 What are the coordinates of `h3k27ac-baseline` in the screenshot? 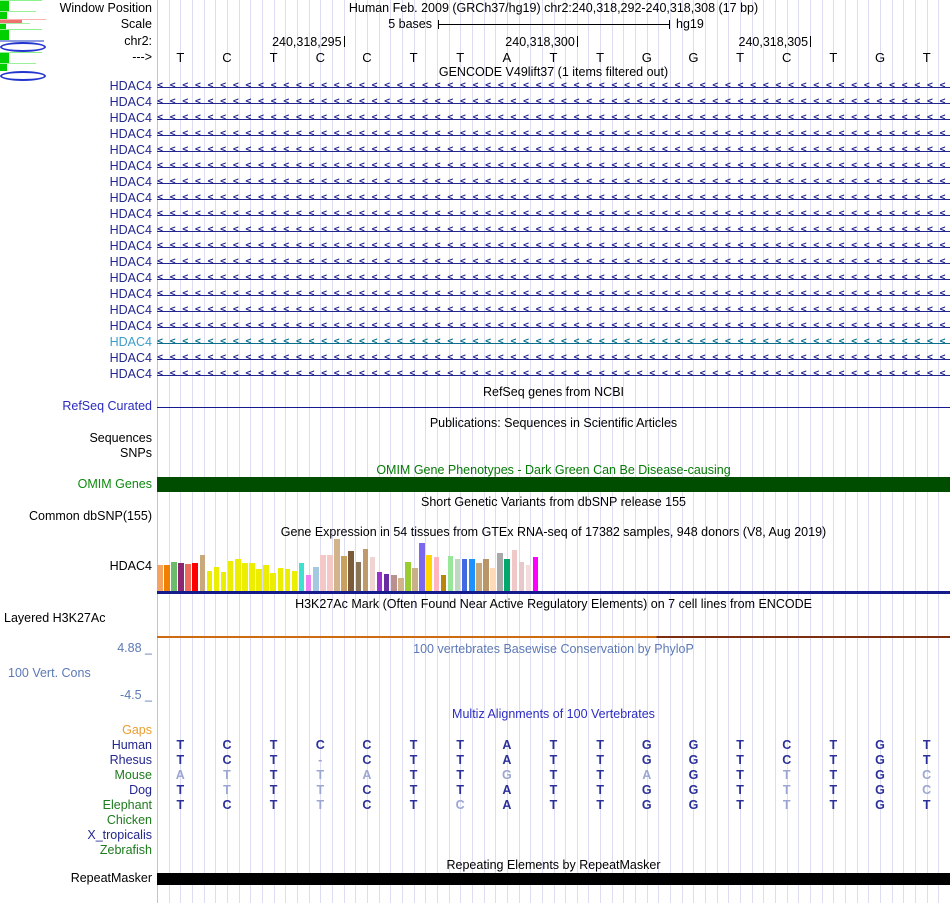 It's located at (553, 637).